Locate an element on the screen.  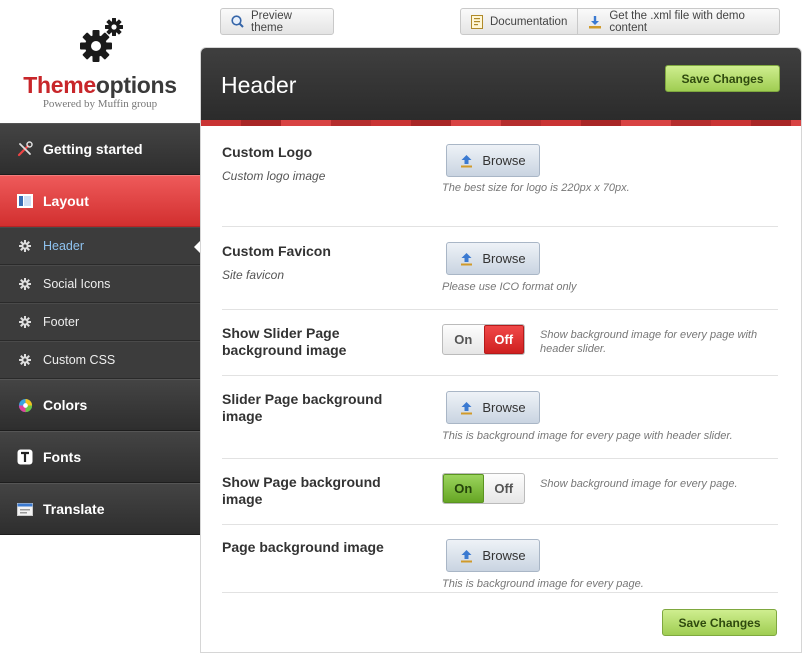
translate-icon is located at coordinates (25, 509).